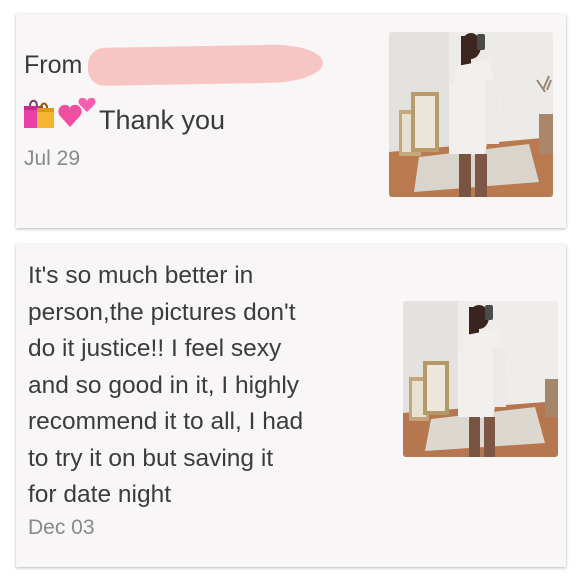 The width and height of the screenshot is (580, 580). I want to click on two-hearts-icon, so click(76, 115).